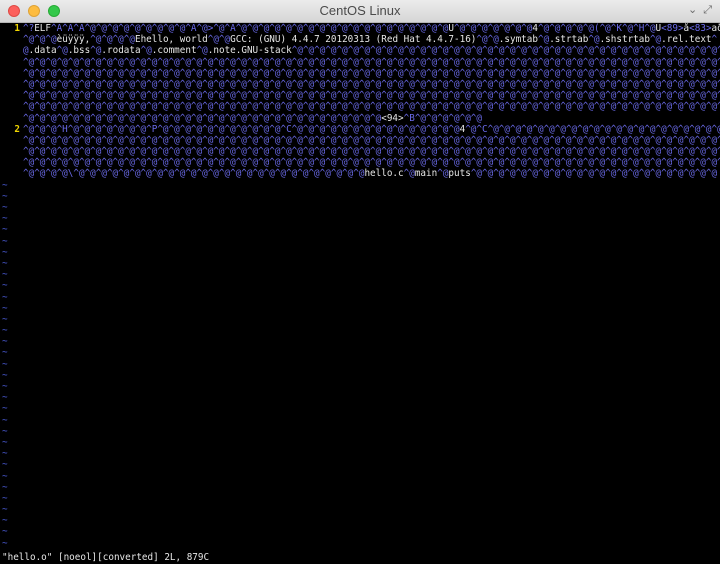 This screenshot has width=720, height=564. I want to click on control-chars: ^, so click(714, 40).